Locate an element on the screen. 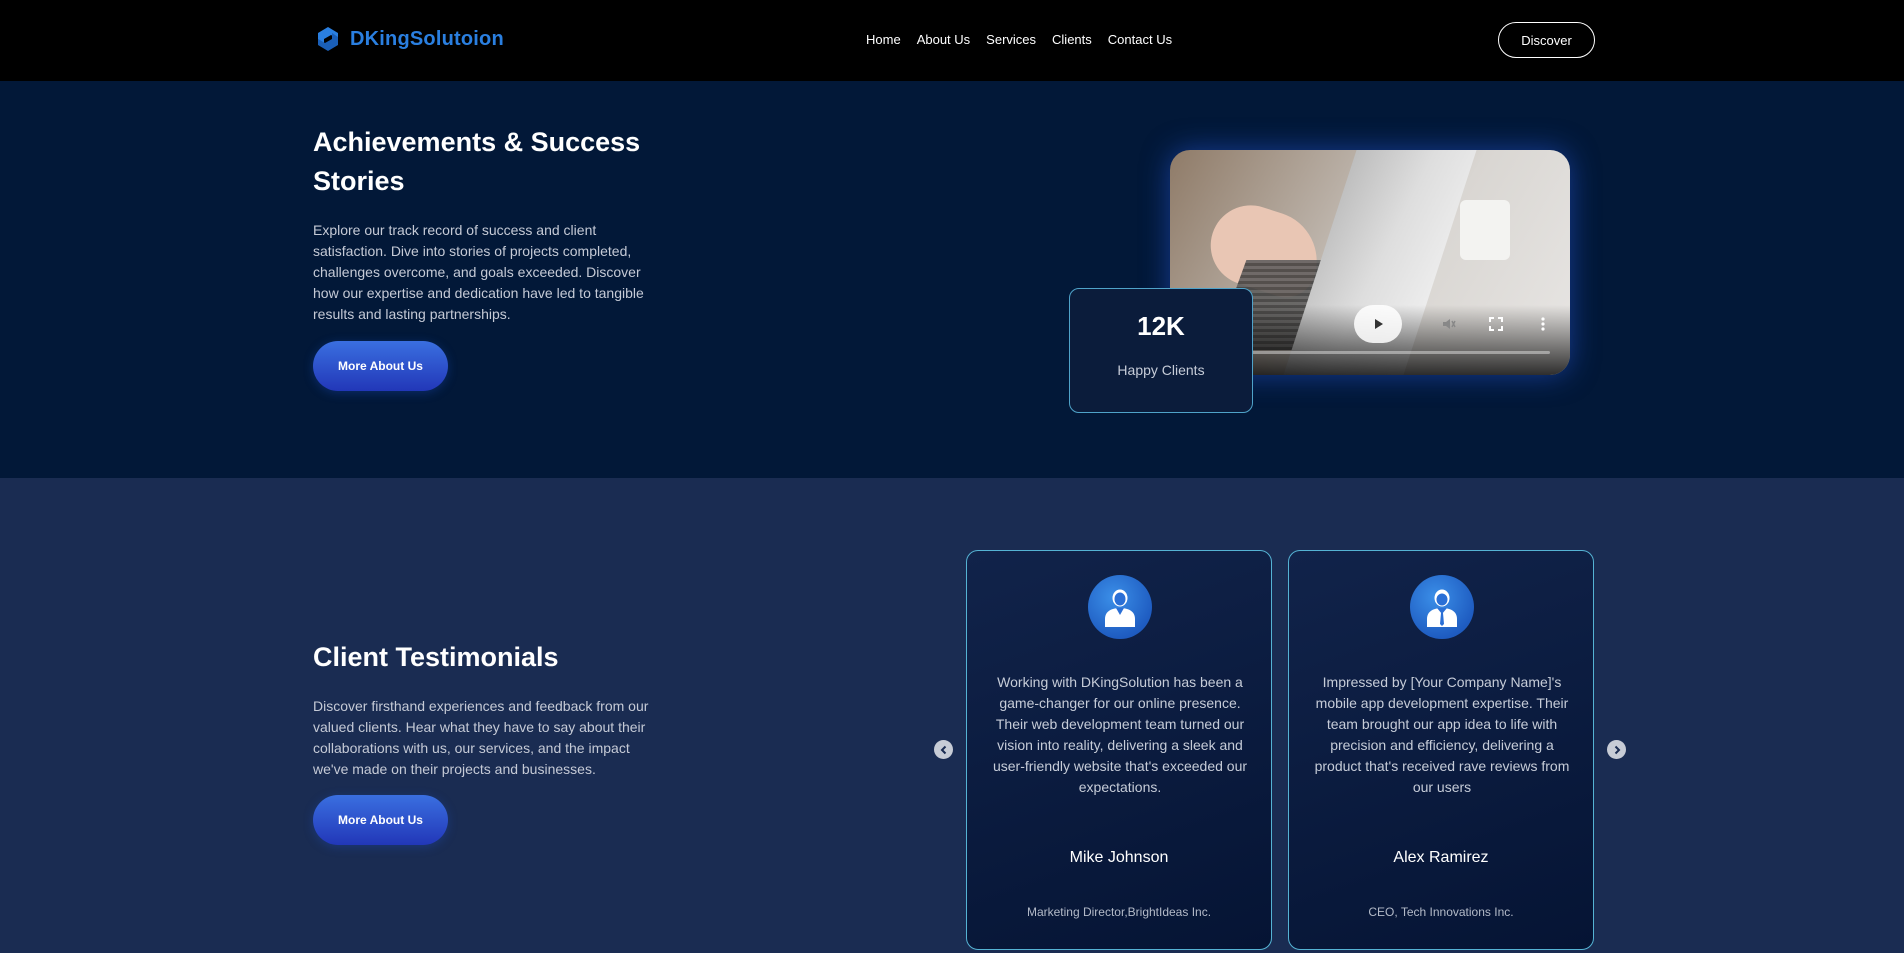  stat-label: Happy Clients is located at coordinates (1161, 370).